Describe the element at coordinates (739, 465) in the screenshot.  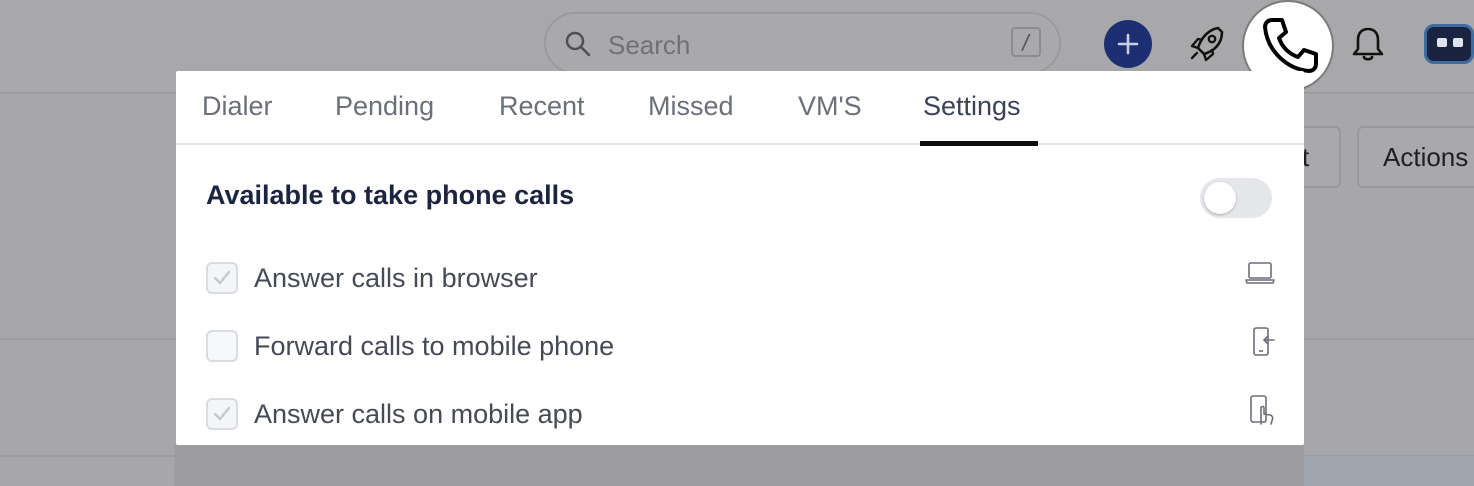
I see `popover-footer-shade` at that location.